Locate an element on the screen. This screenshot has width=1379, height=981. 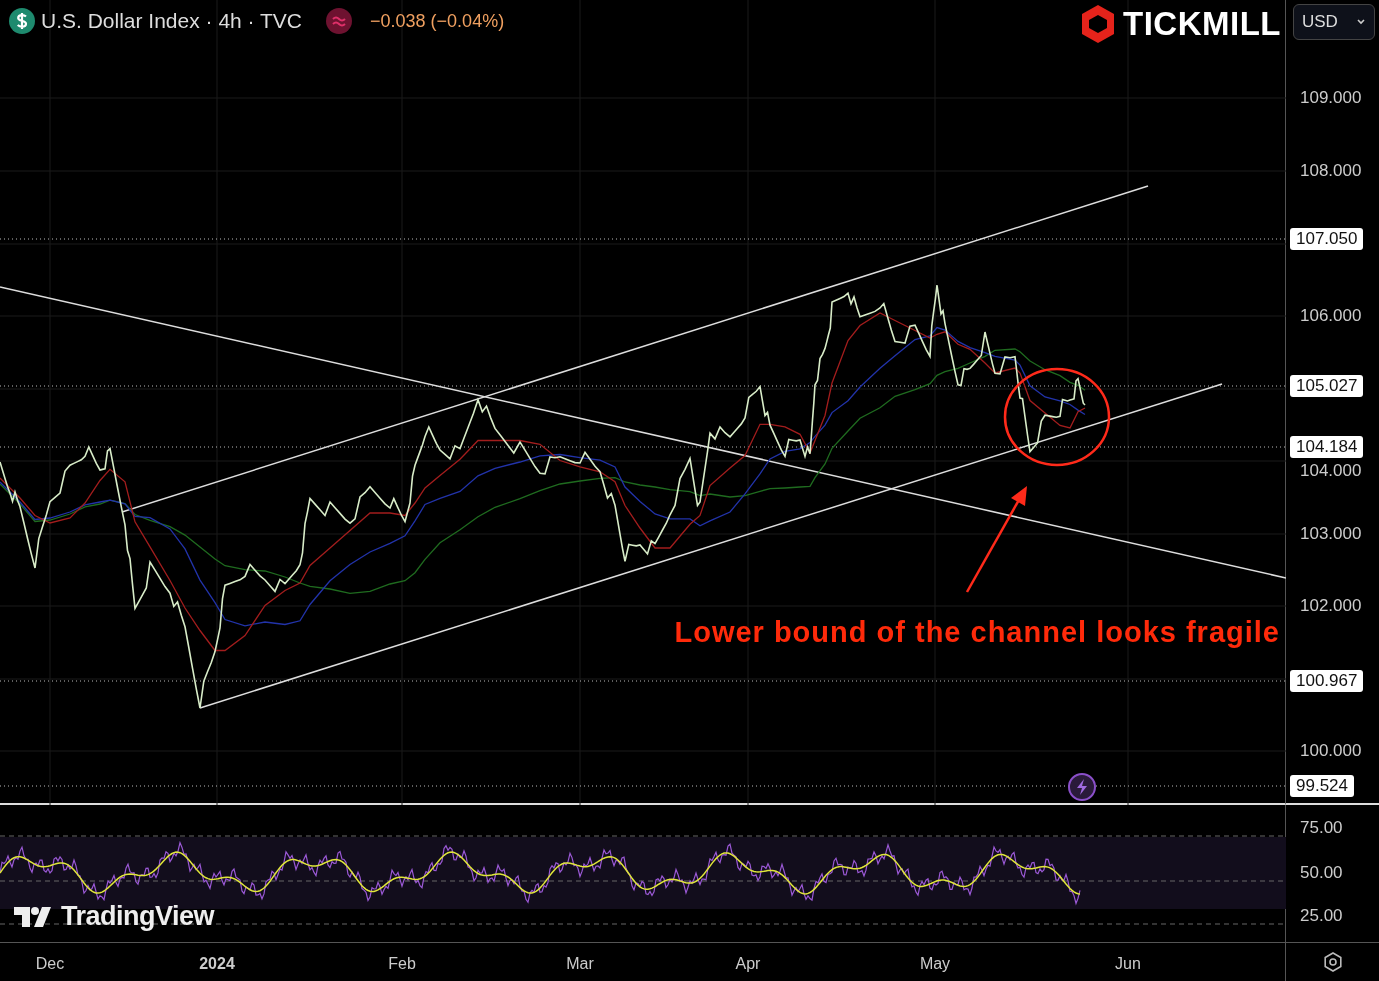
time-axis-label: 2024 is located at coordinates (217, 964).